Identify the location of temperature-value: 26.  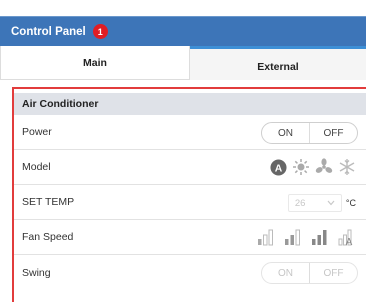
(300, 203).